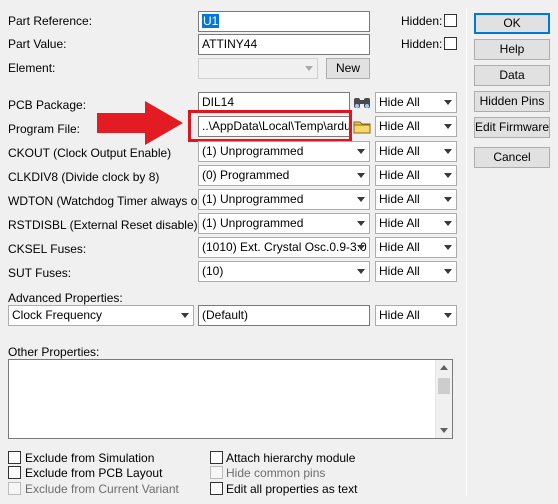  What do you see at coordinates (416, 199) in the screenshot?
I see `wdton-hide-select: Hide All` at bounding box center [416, 199].